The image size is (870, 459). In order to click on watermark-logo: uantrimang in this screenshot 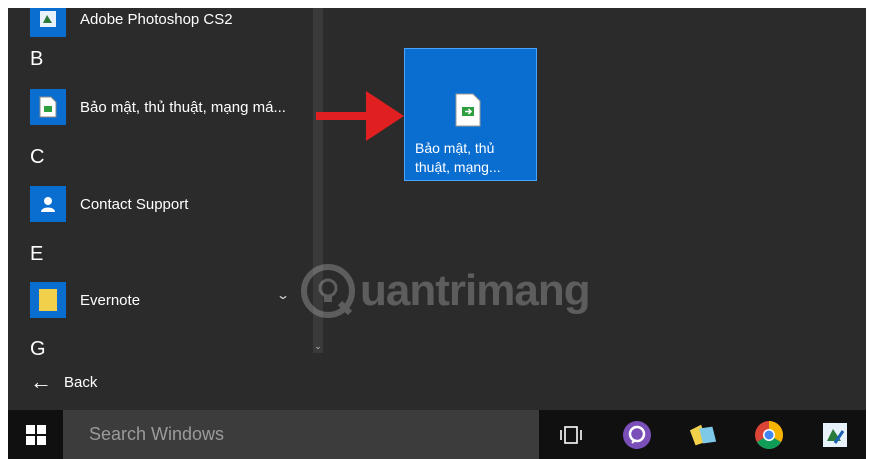, I will do `click(445, 291)`.